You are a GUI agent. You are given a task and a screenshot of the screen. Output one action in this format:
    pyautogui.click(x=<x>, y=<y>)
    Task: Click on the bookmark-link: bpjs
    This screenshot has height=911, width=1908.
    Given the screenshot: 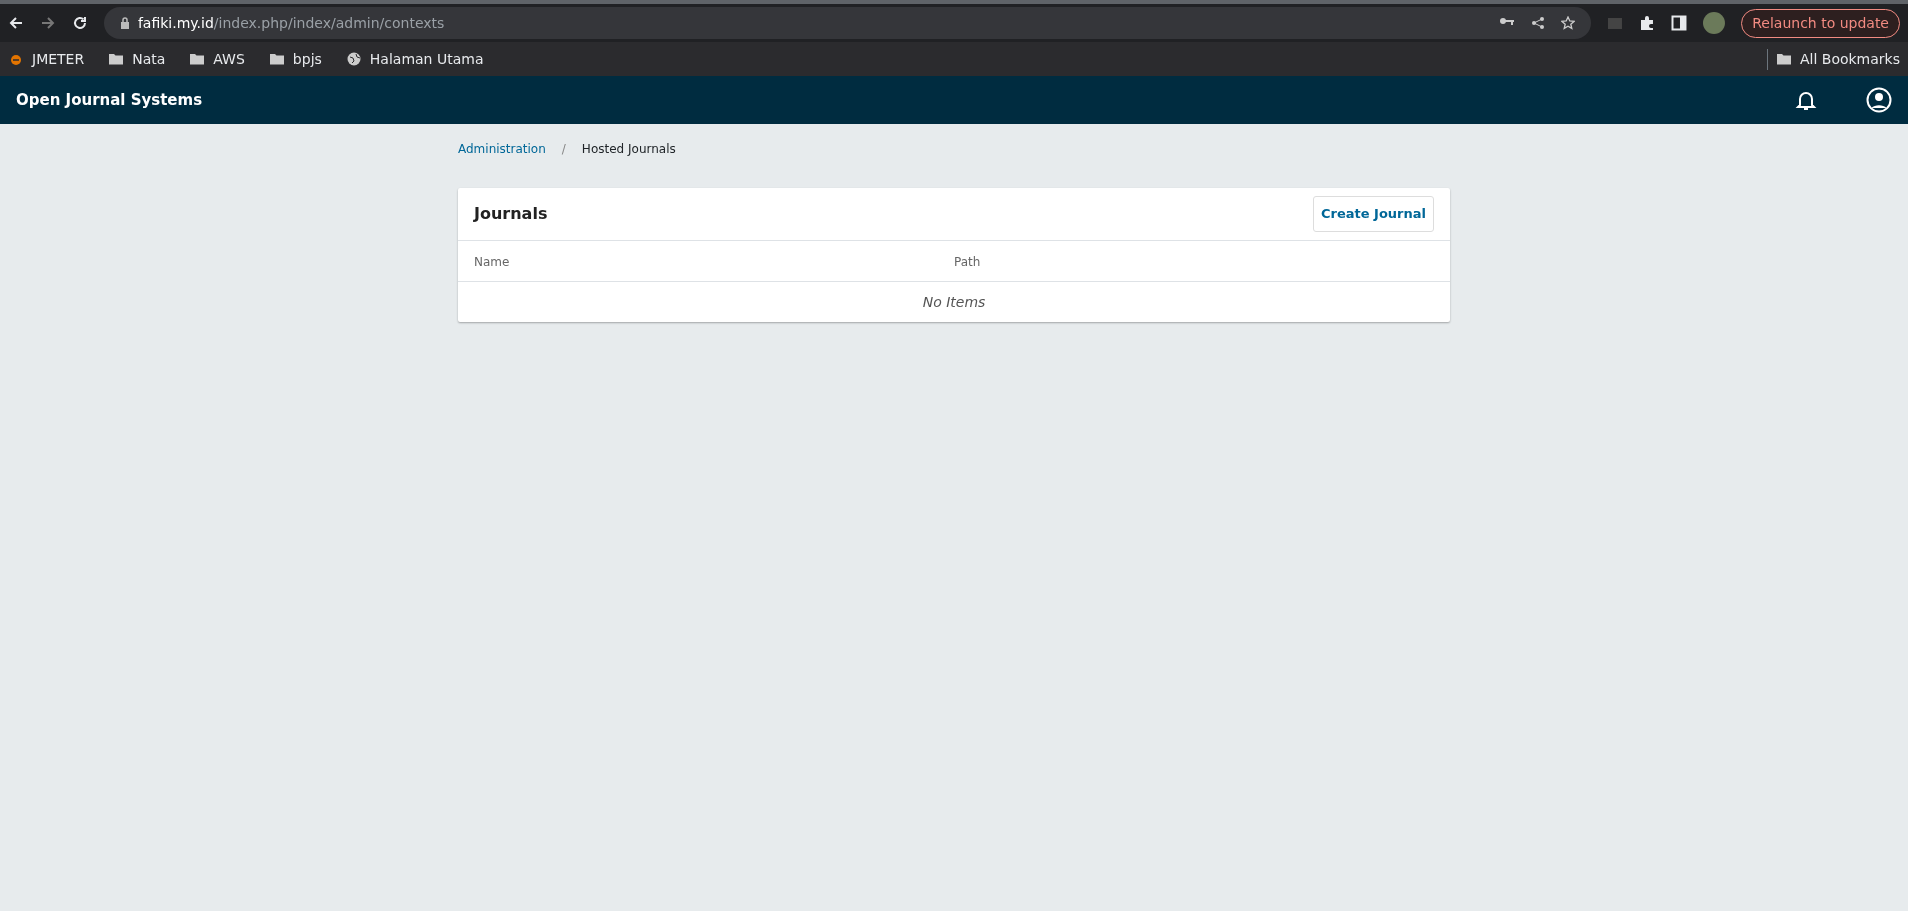 What is the action you would take?
    pyautogui.click(x=307, y=59)
    